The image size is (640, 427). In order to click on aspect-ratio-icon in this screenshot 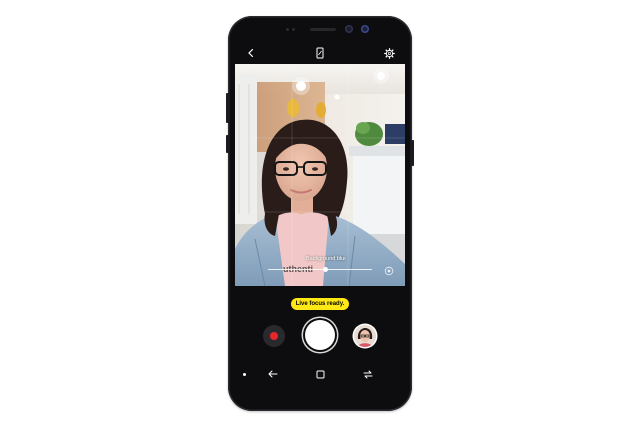, I will do `click(320, 53)`.